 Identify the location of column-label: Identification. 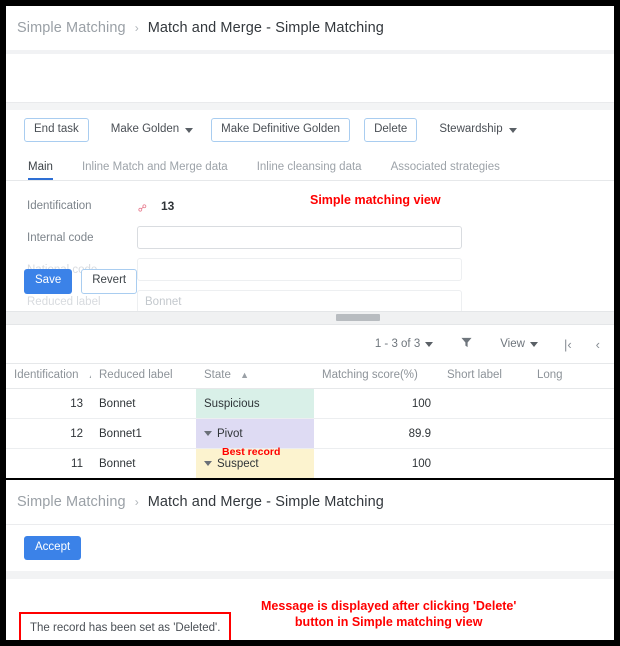
(46, 375).